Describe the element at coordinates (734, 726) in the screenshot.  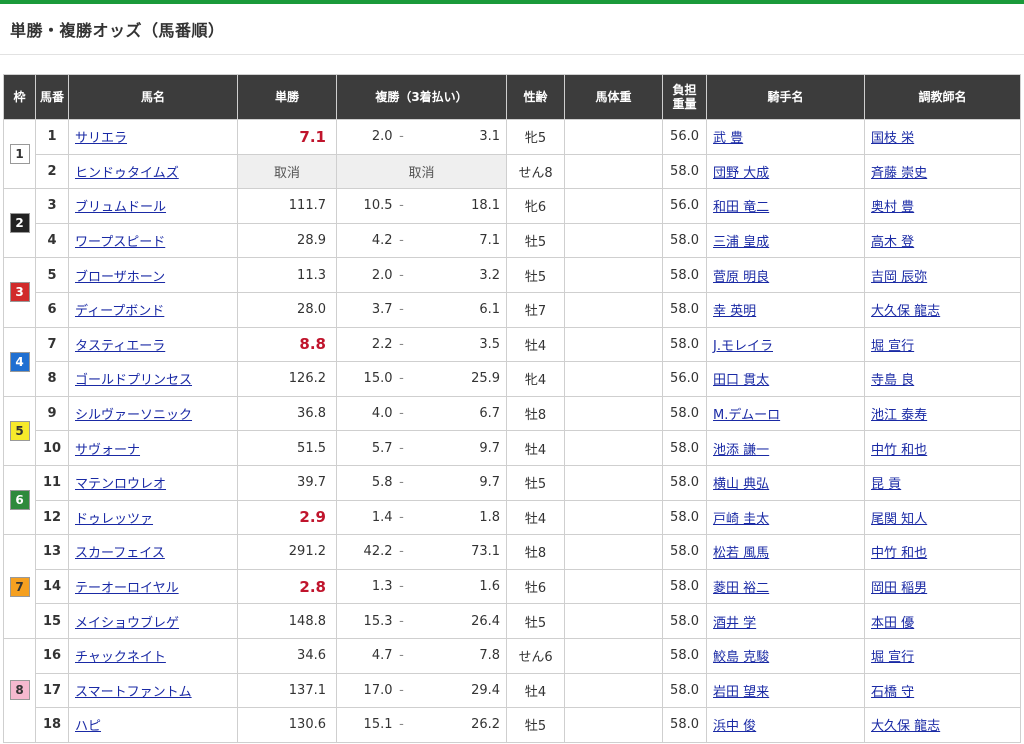
I see `jockey-link: 浜中 俊` at that location.